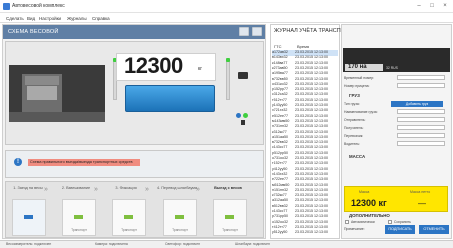  Describe the element at coordinates (33, 32) in the screenshot. I see `panel-title: СХЕМА ВЕСОВОЙ` at that location.